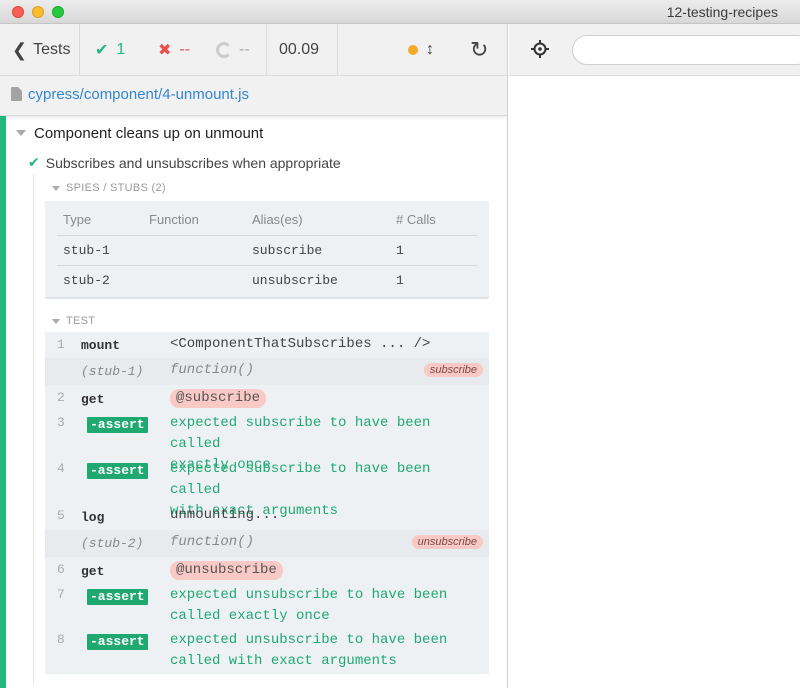  What do you see at coordinates (244, 49) in the screenshot?
I see `pending-count: --` at bounding box center [244, 49].